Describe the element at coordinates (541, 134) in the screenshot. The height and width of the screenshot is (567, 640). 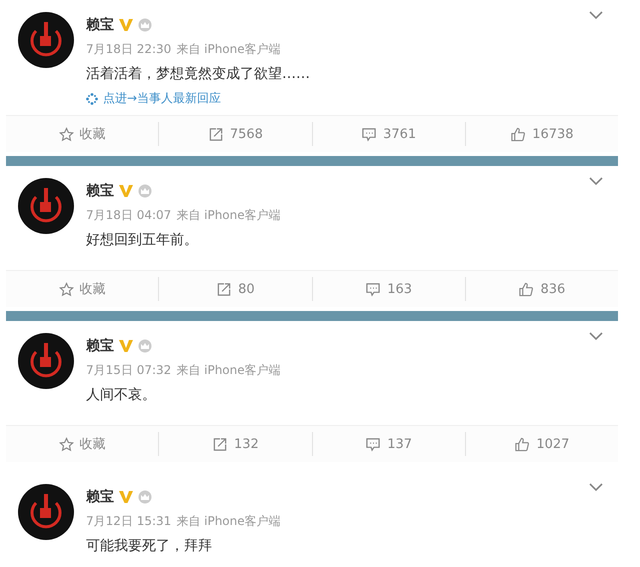
I see `like-button: 16738` at that location.